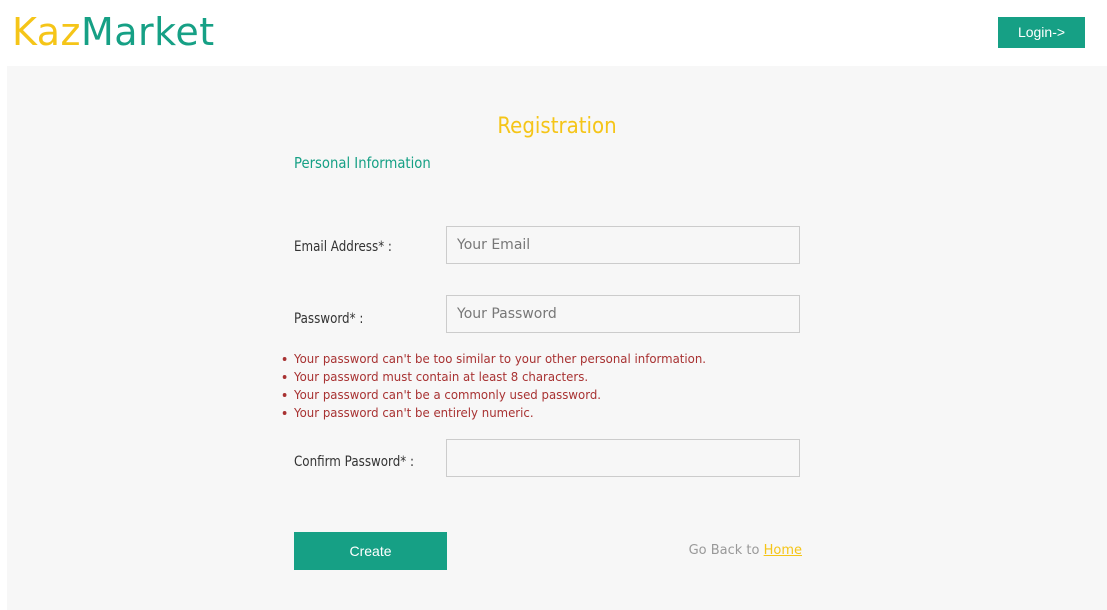 The image size is (1107, 610). Describe the element at coordinates (362, 163) in the screenshot. I see `section-title-personal-information: Personal Information` at that location.